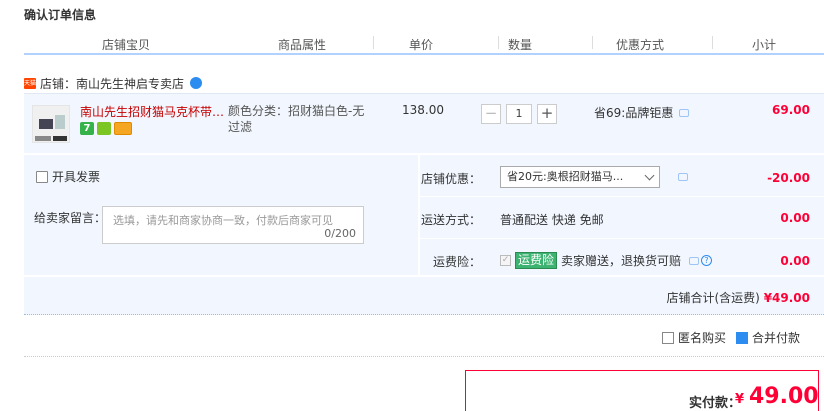 This screenshot has width=824, height=411. I want to click on message-textarea: 选填，请先和商家协商一致，付款后商家可见 0/200, so click(233, 225).